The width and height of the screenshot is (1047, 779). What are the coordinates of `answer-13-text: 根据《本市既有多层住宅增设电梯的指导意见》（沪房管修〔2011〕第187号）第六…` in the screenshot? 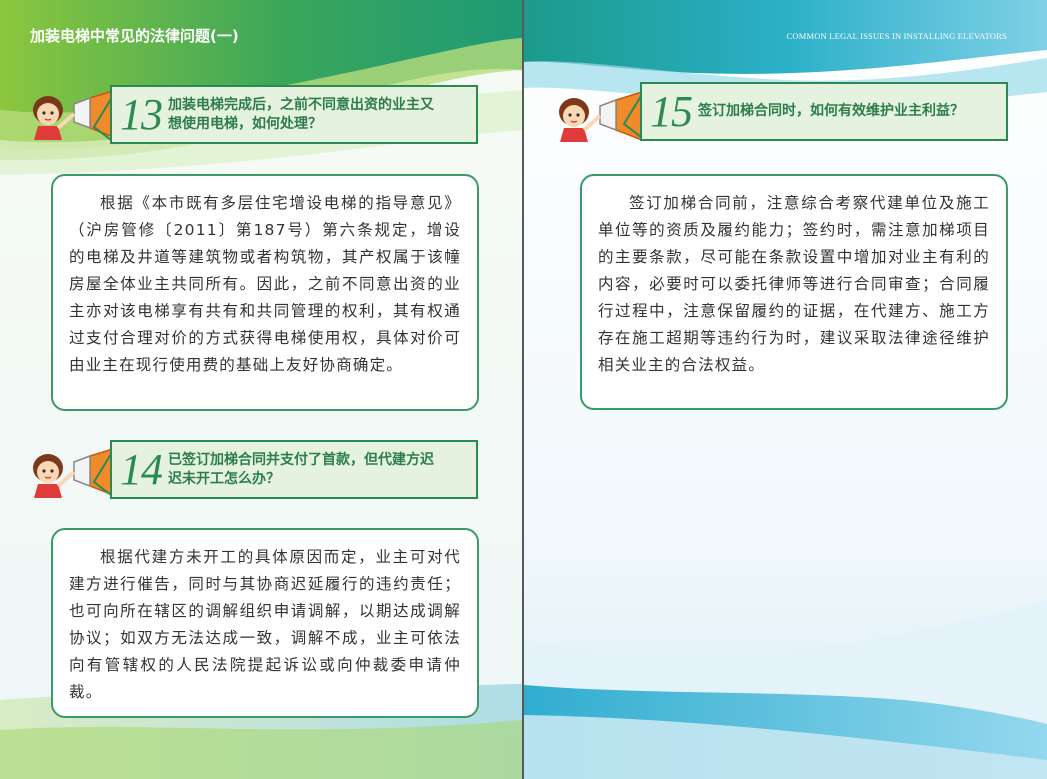 It's located at (265, 284).